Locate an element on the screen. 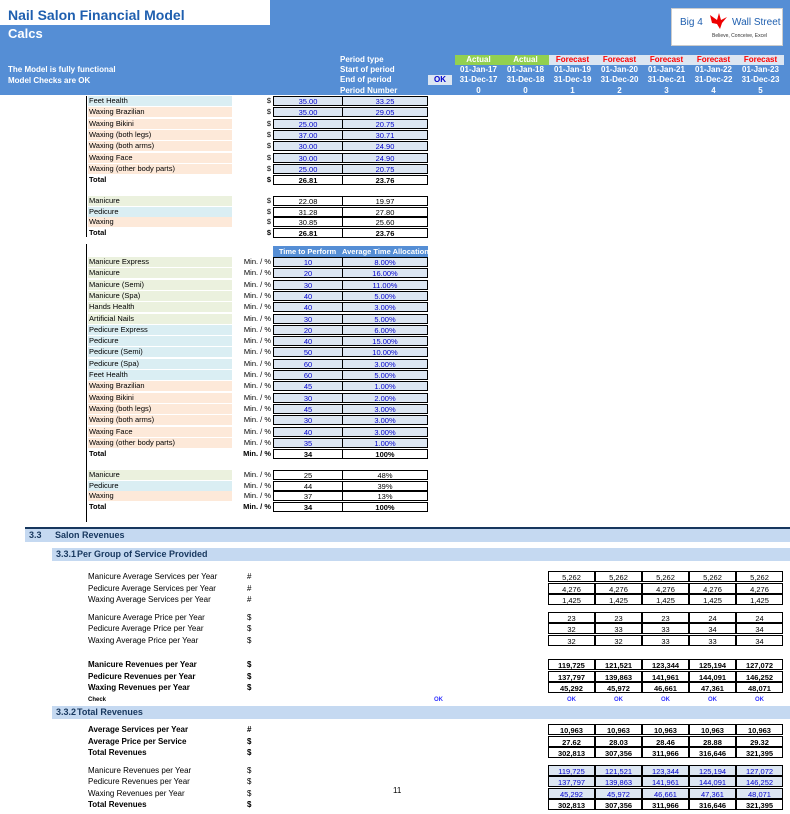  value-cell: 24 is located at coordinates (712, 617).